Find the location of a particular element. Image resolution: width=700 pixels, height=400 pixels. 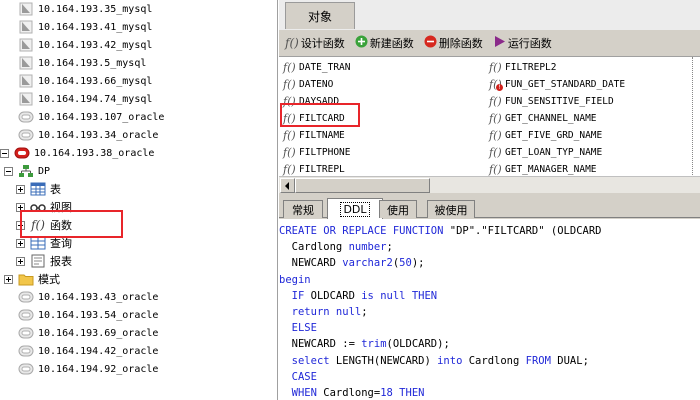

delete-function-button: 删除函数 is located at coordinates (453, 43).